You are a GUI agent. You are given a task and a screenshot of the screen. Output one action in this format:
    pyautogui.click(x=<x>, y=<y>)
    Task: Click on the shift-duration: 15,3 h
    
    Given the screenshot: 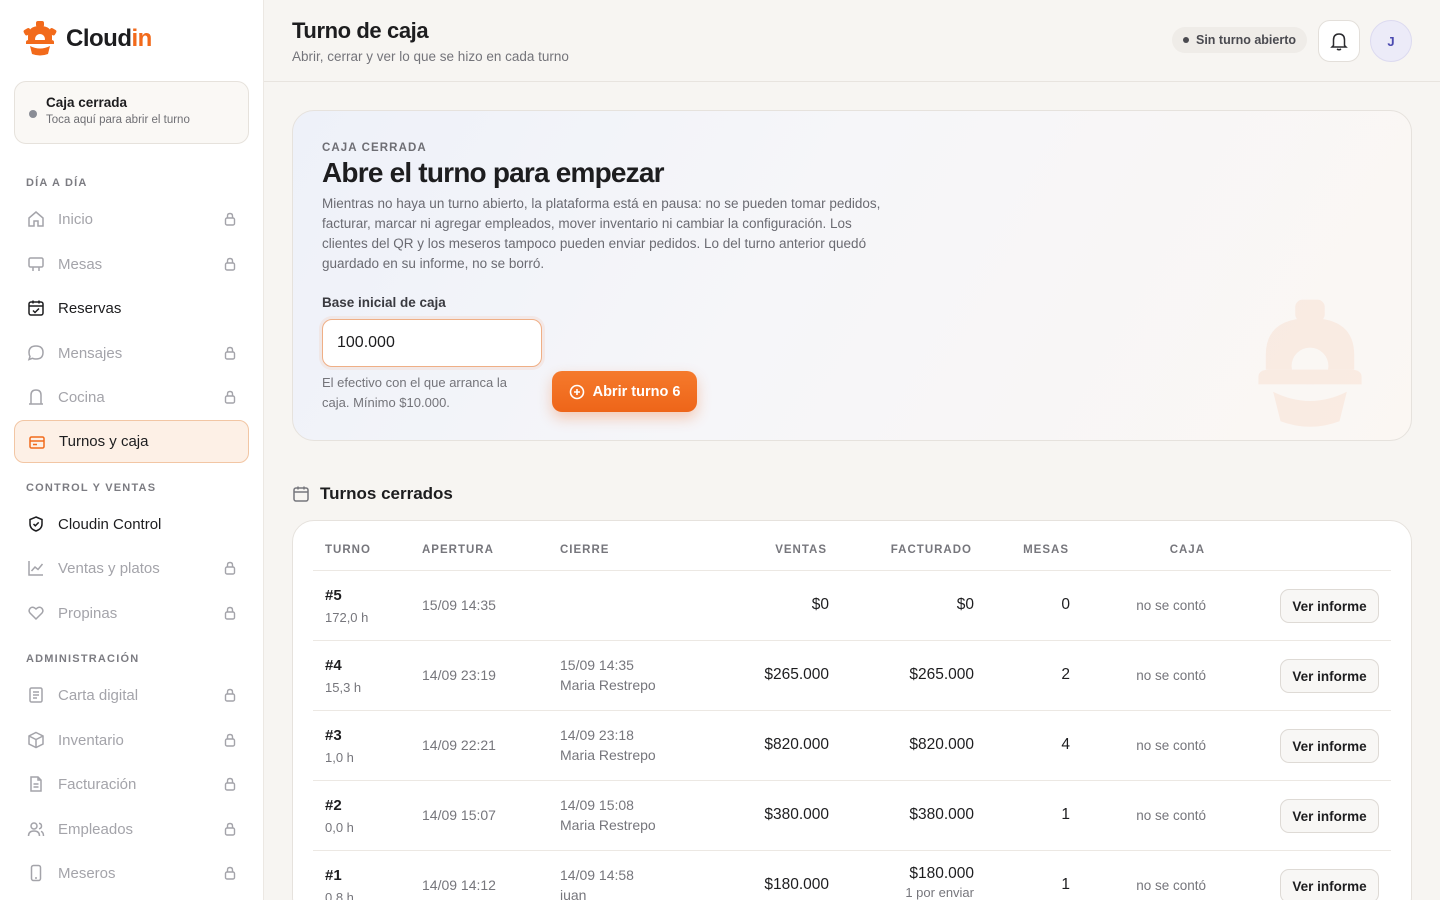 What is the action you would take?
    pyautogui.click(x=343, y=687)
    